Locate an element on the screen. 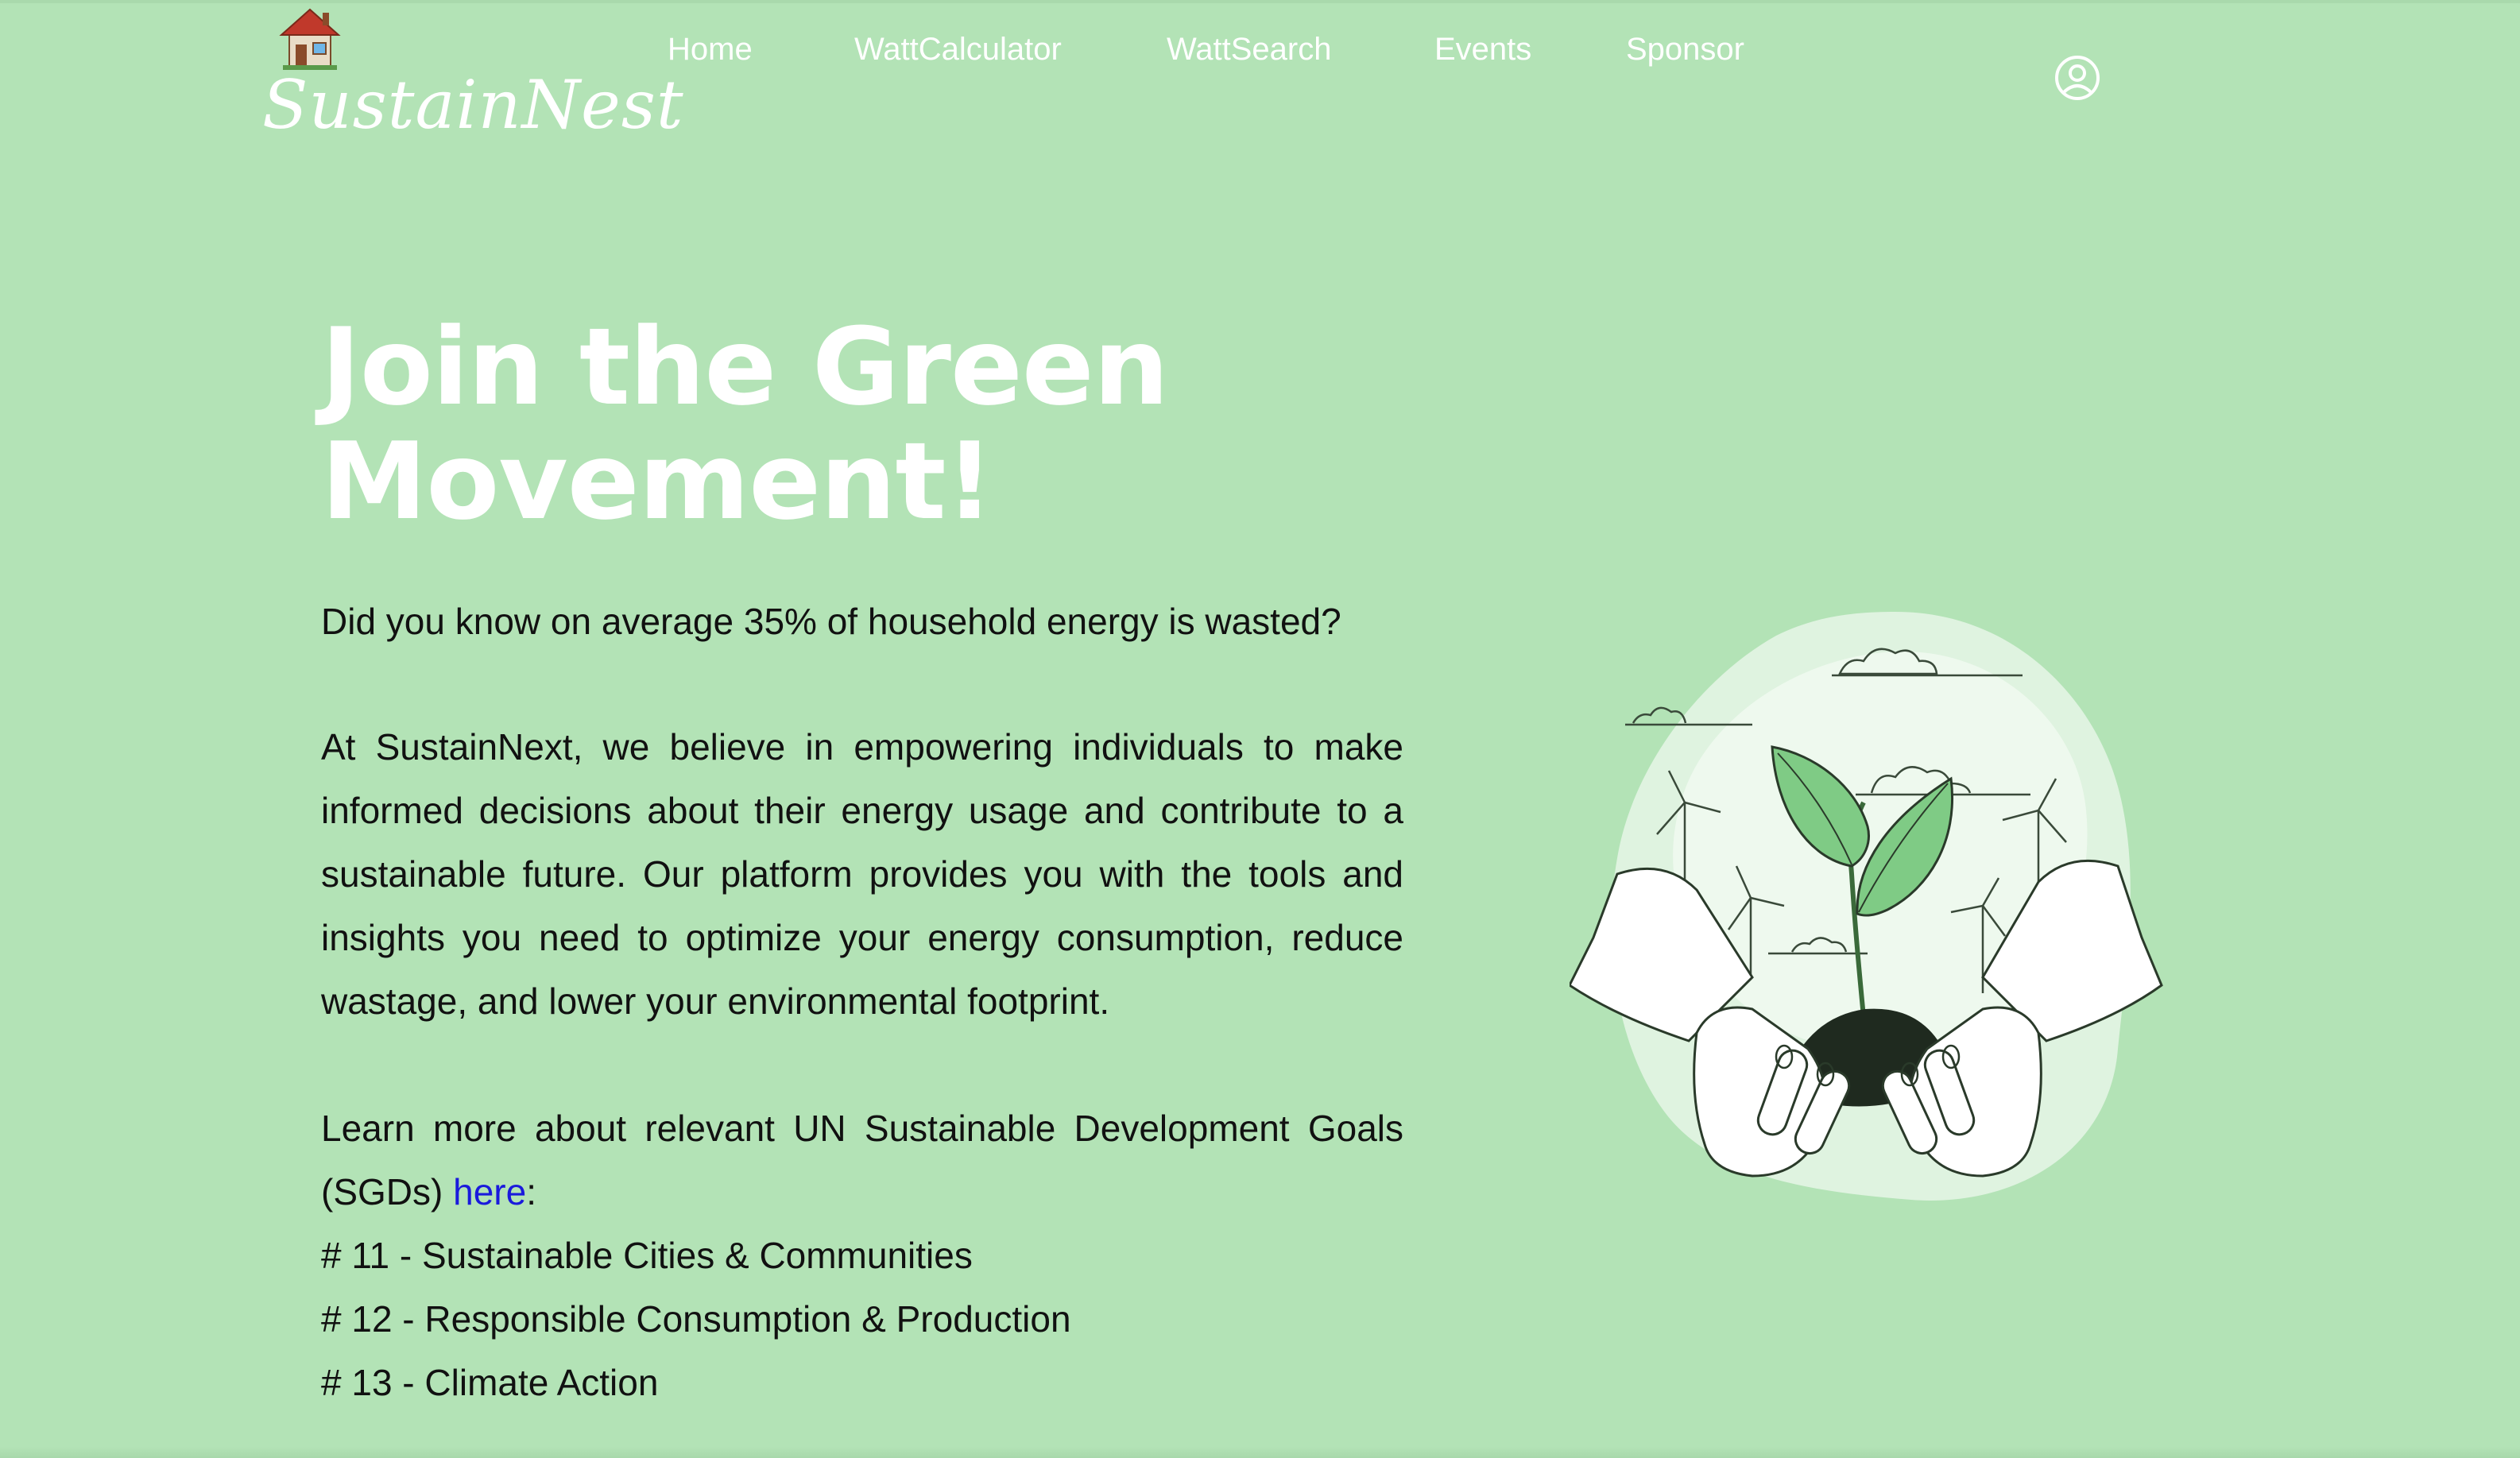 Image resolution: width=2520 pixels, height=1458 pixels. hands-holding-sprout-illustration is located at coordinates (1866, 906).